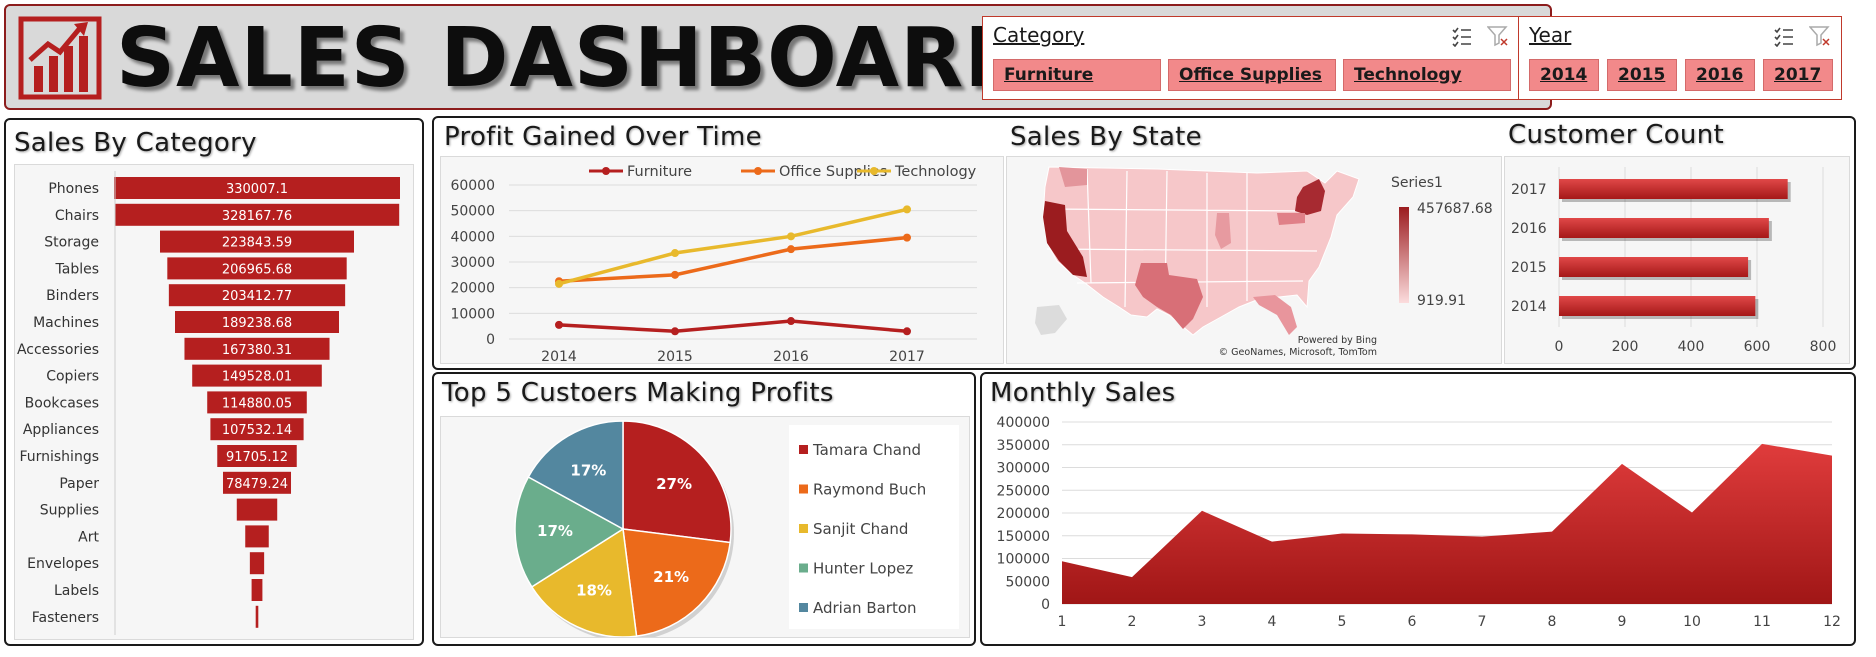 The width and height of the screenshot is (1876, 657). What do you see at coordinates (1077, 75) in the screenshot?
I see `slicer-button-furniture: Furniture` at bounding box center [1077, 75].